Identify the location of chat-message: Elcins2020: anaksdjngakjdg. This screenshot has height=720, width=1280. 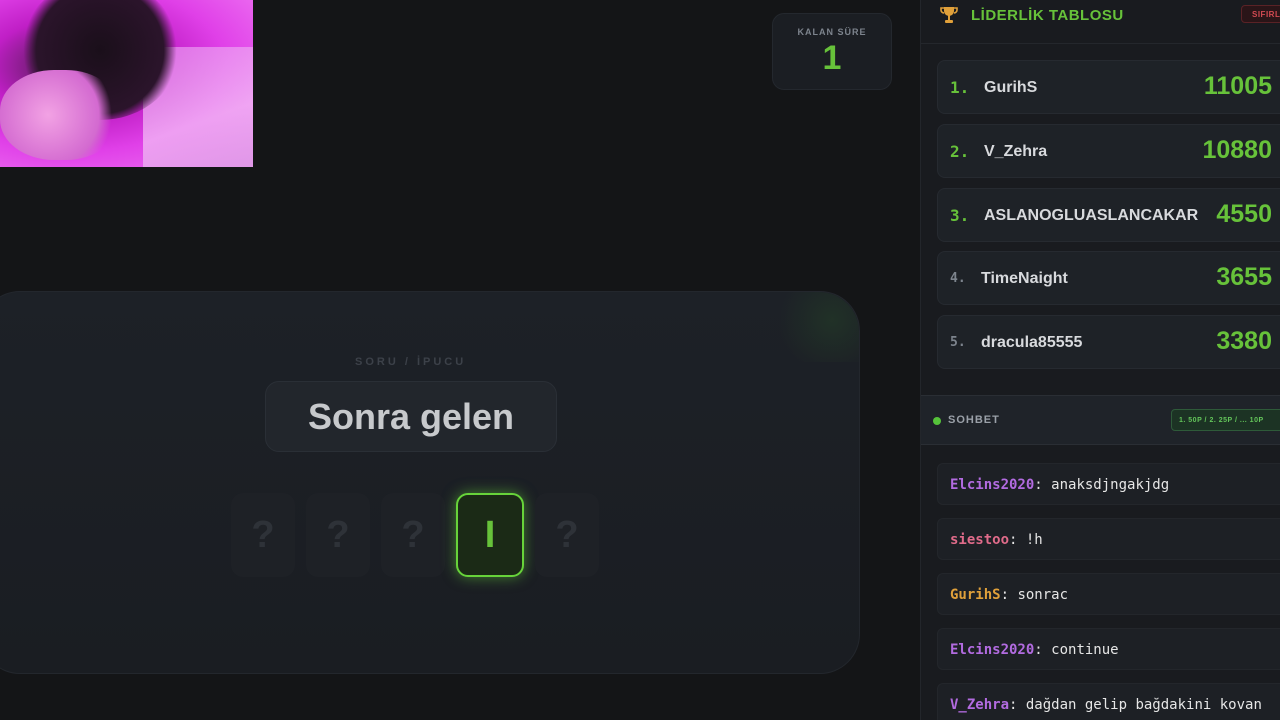
(1108, 484).